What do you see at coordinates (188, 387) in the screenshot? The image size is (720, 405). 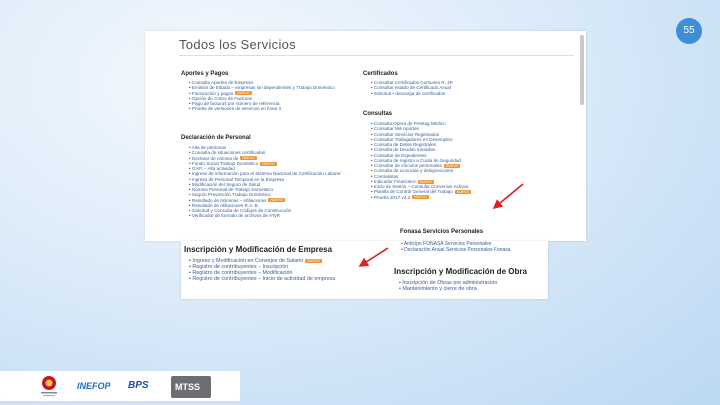 I see `mtss-logo: MTSS` at bounding box center [188, 387].